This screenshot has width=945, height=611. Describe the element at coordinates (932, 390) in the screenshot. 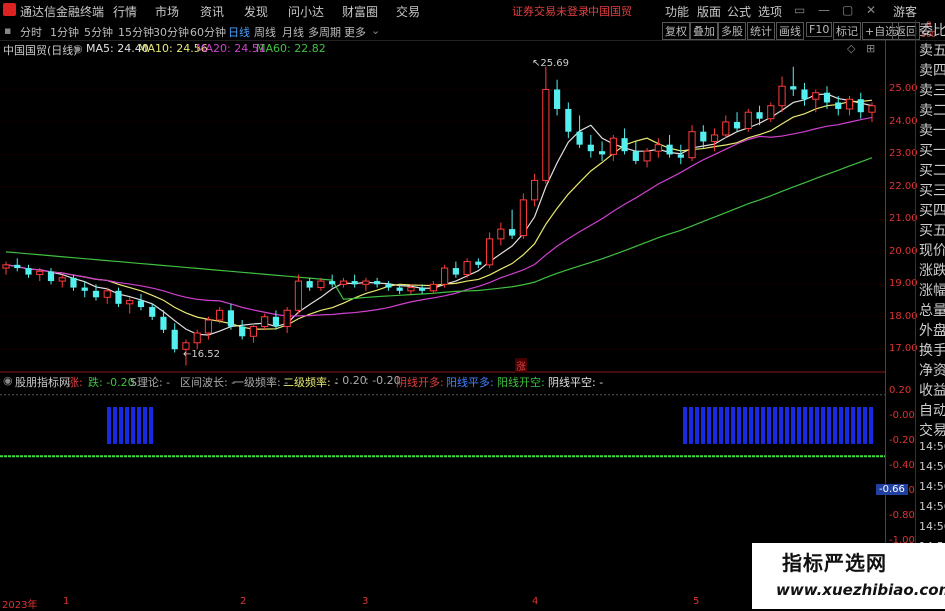

I see `side-panel-item: 收益` at that location.